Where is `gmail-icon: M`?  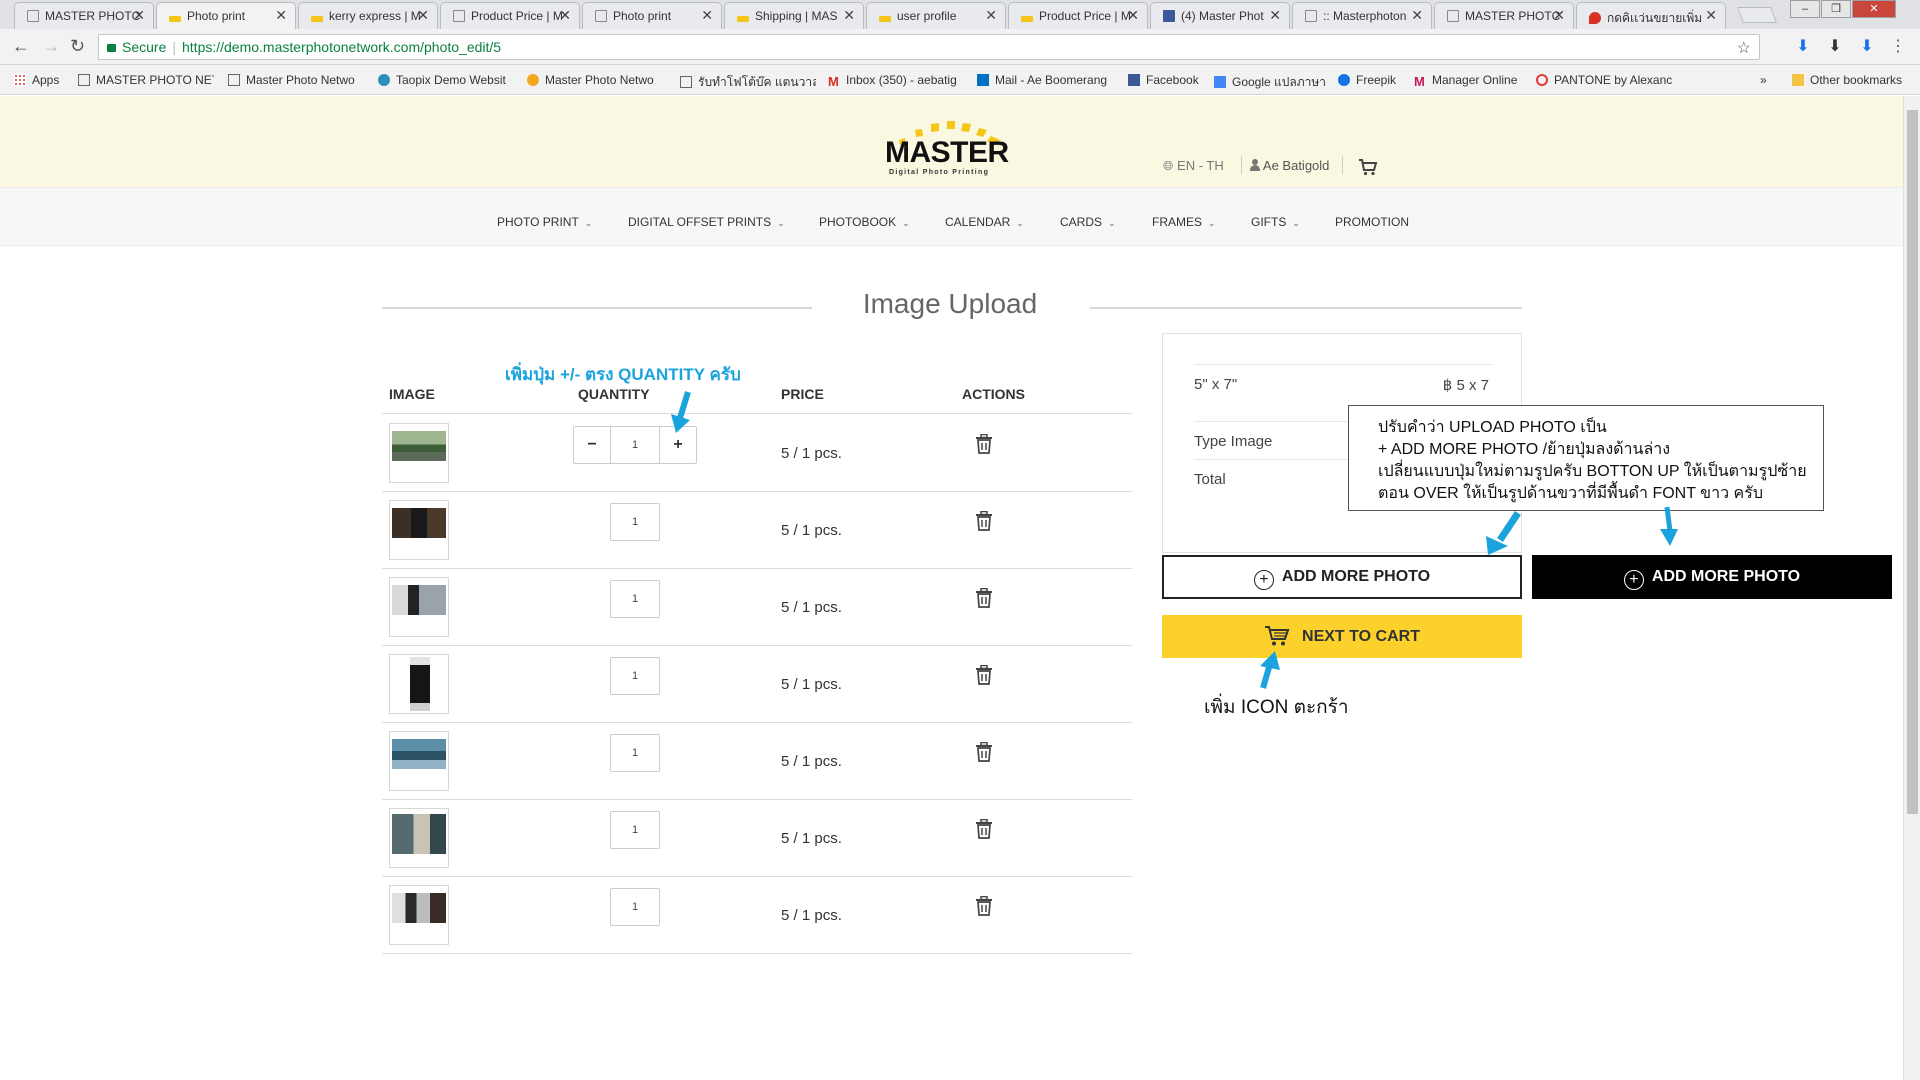
gmail-icon: M is located at coordinates (1419, 81).